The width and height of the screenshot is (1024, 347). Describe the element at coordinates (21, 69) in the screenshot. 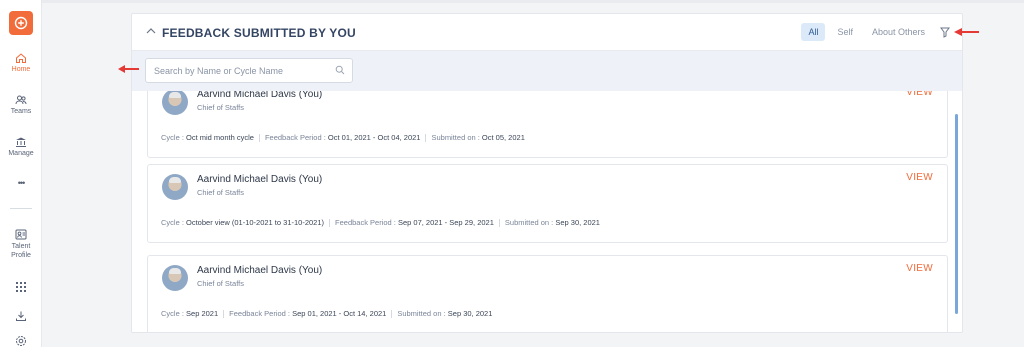

I see `sidebar-item-label: Home` at that location.